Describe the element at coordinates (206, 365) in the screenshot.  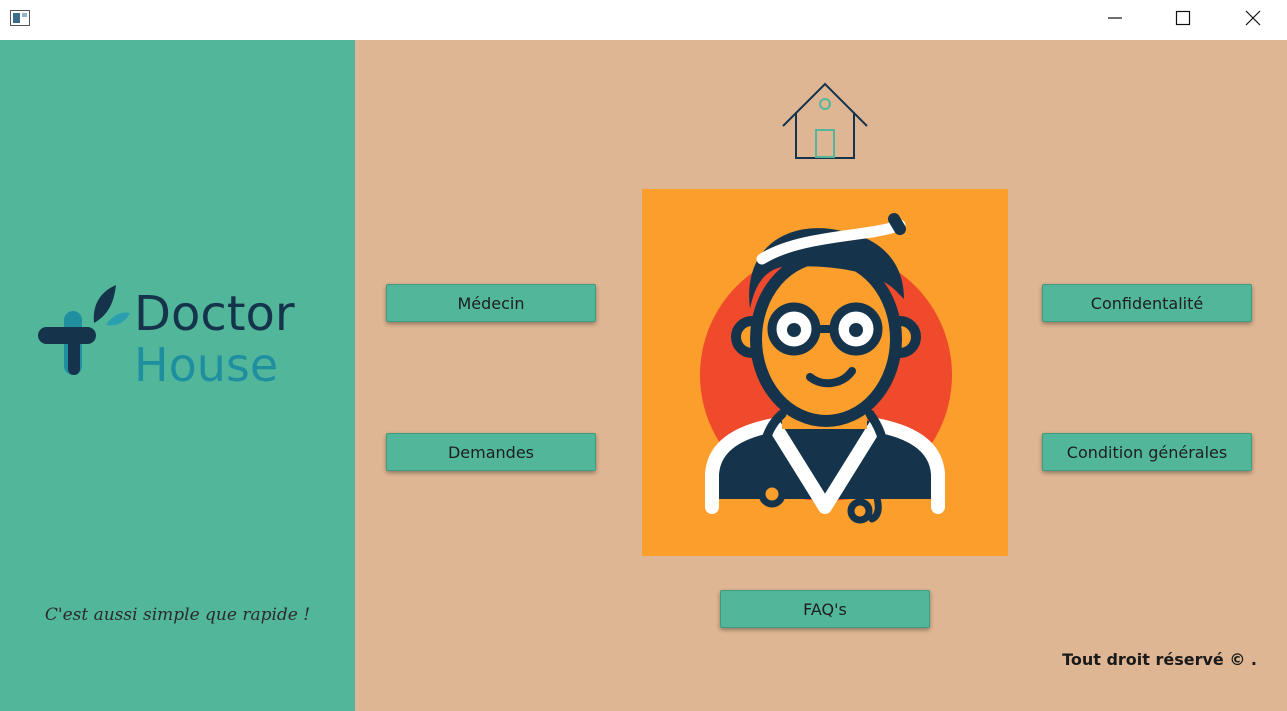
I see `logo-line2: House` at that location.